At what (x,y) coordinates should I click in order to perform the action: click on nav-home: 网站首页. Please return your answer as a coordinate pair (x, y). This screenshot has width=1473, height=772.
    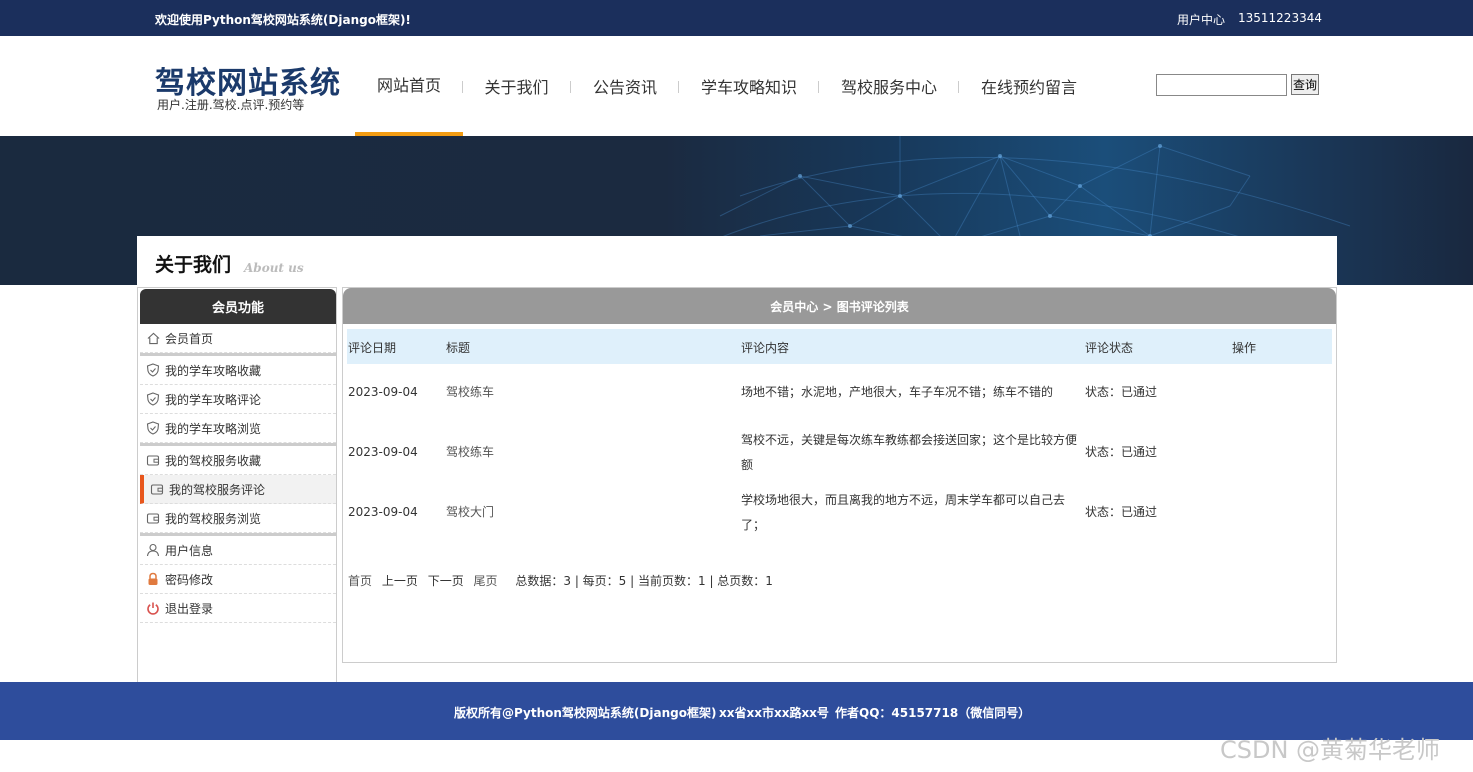
    Looking at the image, I should click on (409, 86).